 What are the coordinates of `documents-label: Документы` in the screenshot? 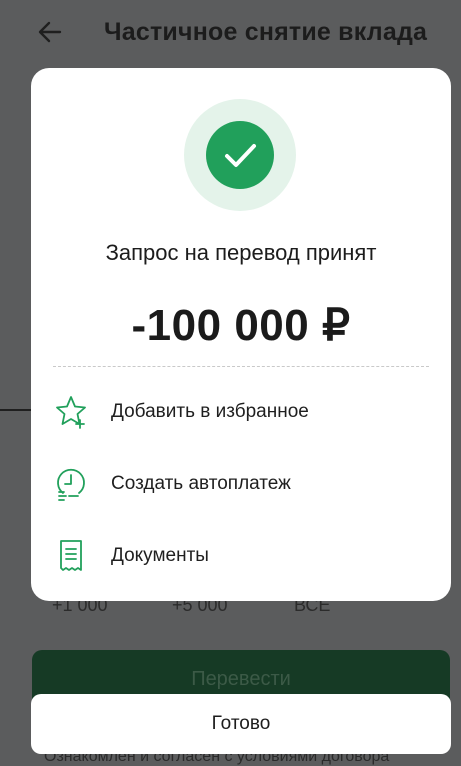 It's located at (160, 555).